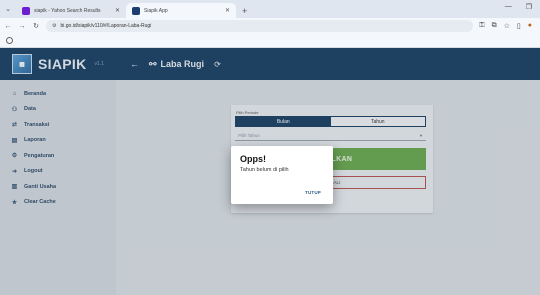 The image size is (540, 295). I want to click on url-text: bi.go.id/siapik/v110/#/Laporan-Laba-Rugi, so click(106, 26).